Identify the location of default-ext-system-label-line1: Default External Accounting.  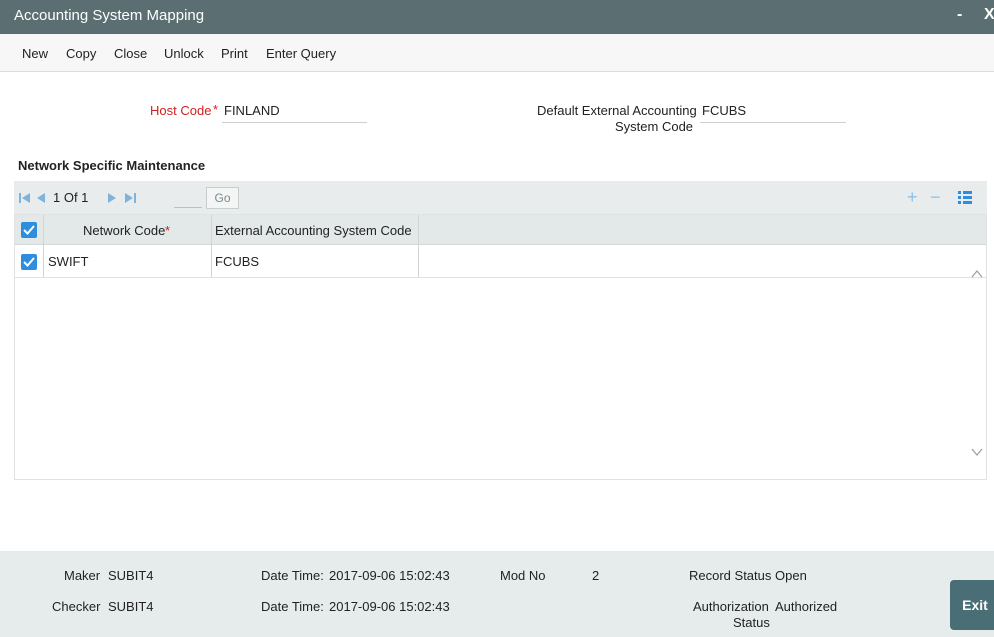
(617, 110).